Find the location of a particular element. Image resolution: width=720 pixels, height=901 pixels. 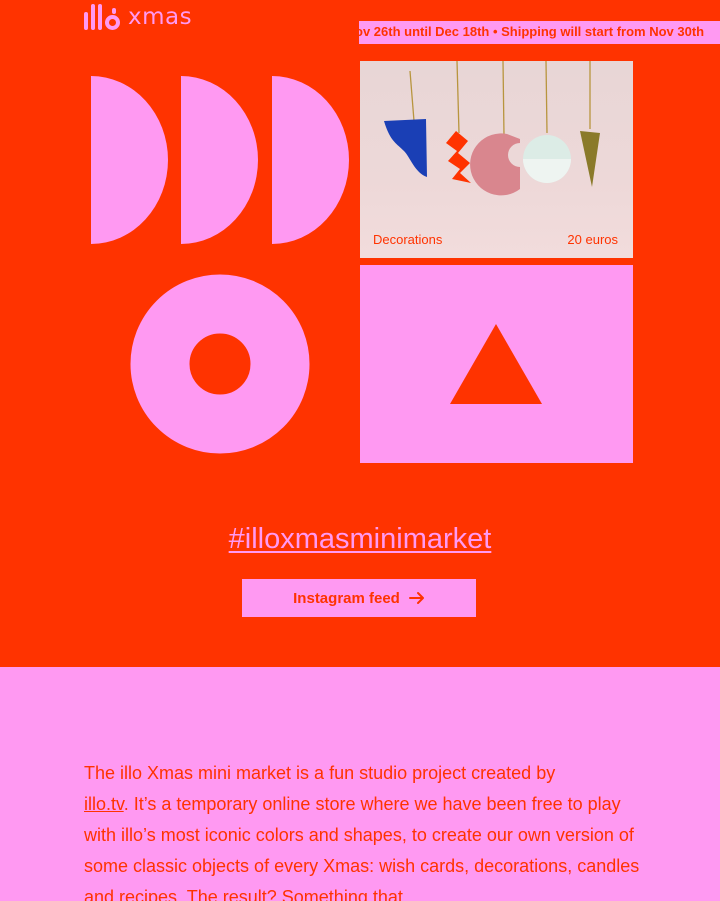

product-price: 20 euros is located at coordinates (592, 239).